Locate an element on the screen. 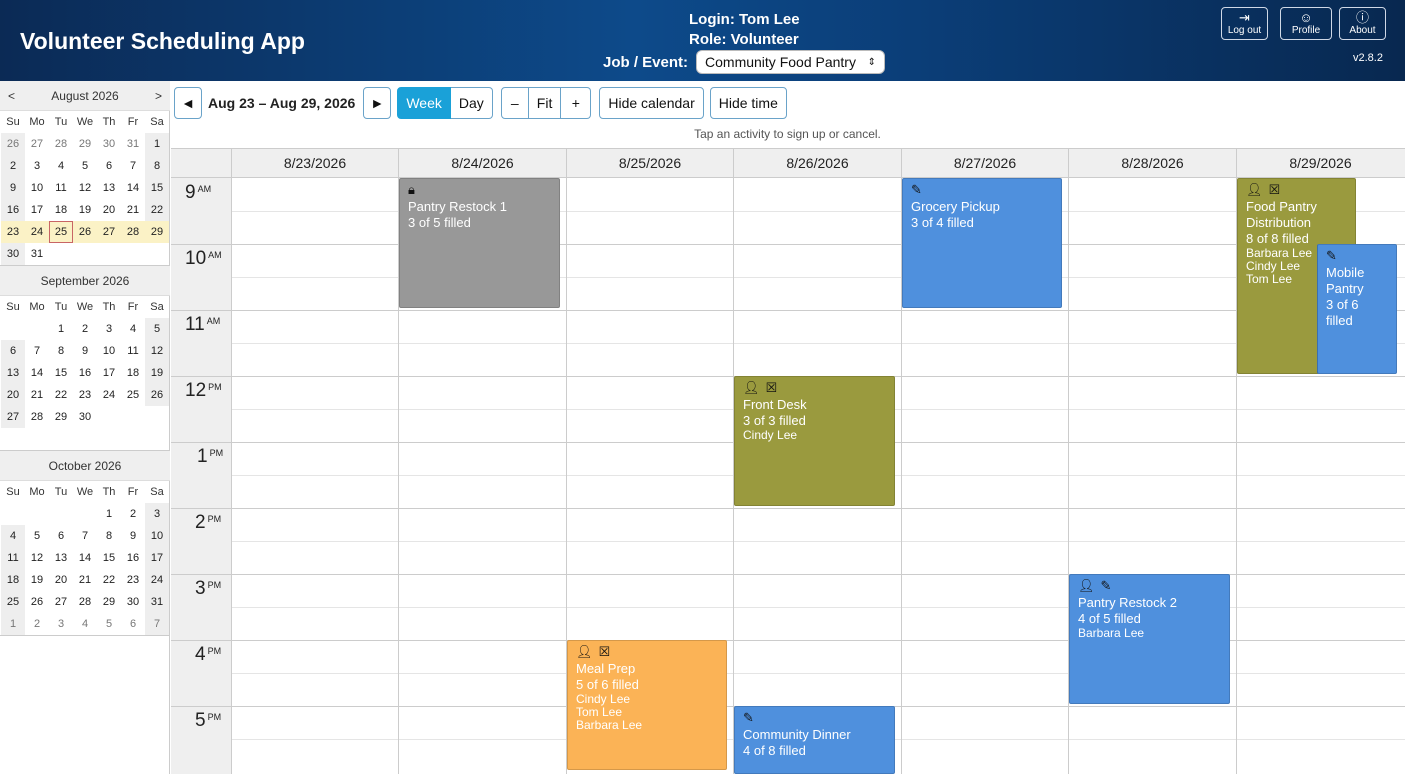  logout-button: ⇥ Log out is located at coordinates (1244, 23).